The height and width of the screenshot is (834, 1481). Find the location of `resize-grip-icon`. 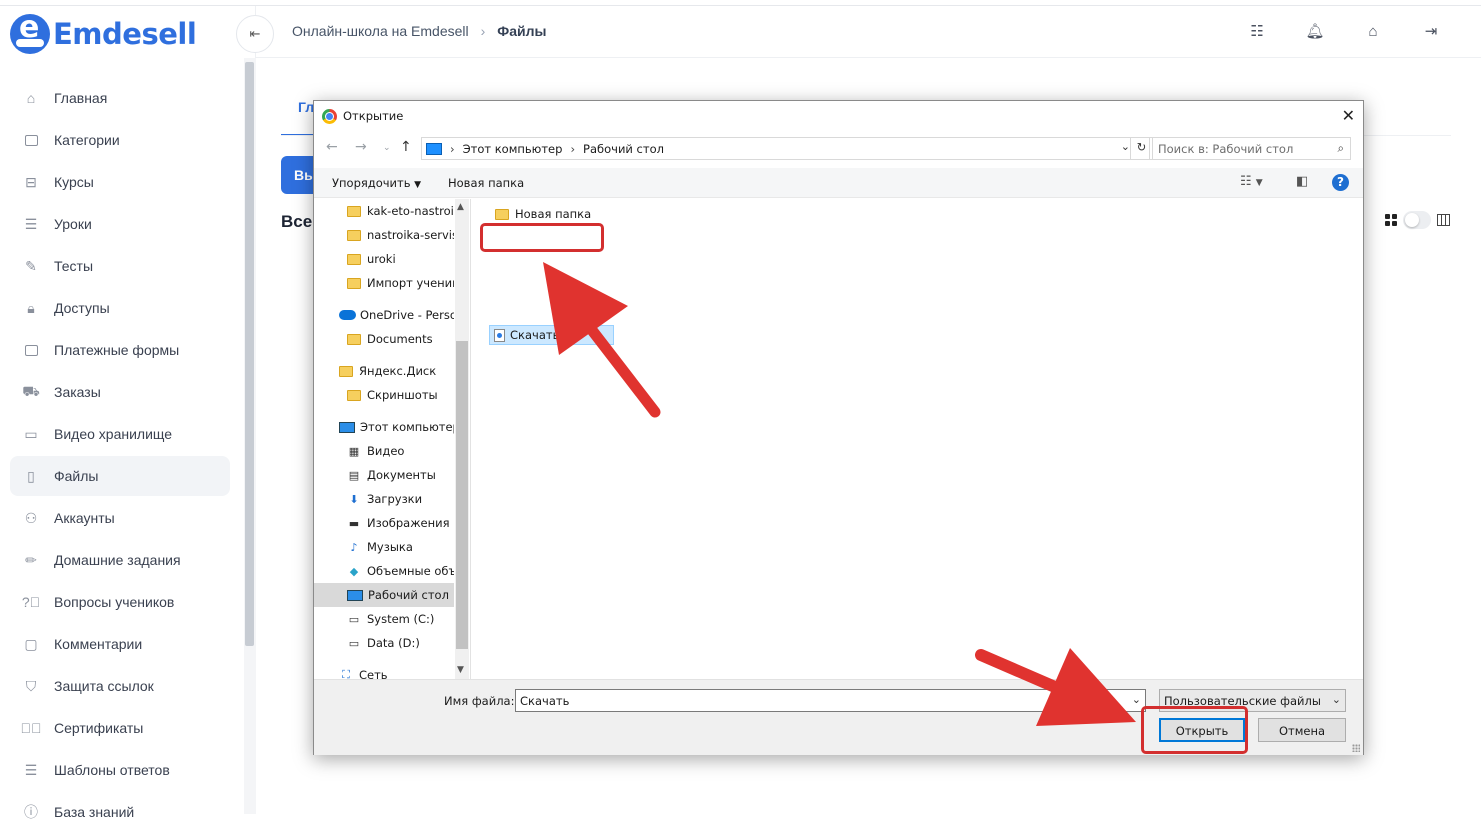

resize-grip-icon is located at coordinates (1356, 748).